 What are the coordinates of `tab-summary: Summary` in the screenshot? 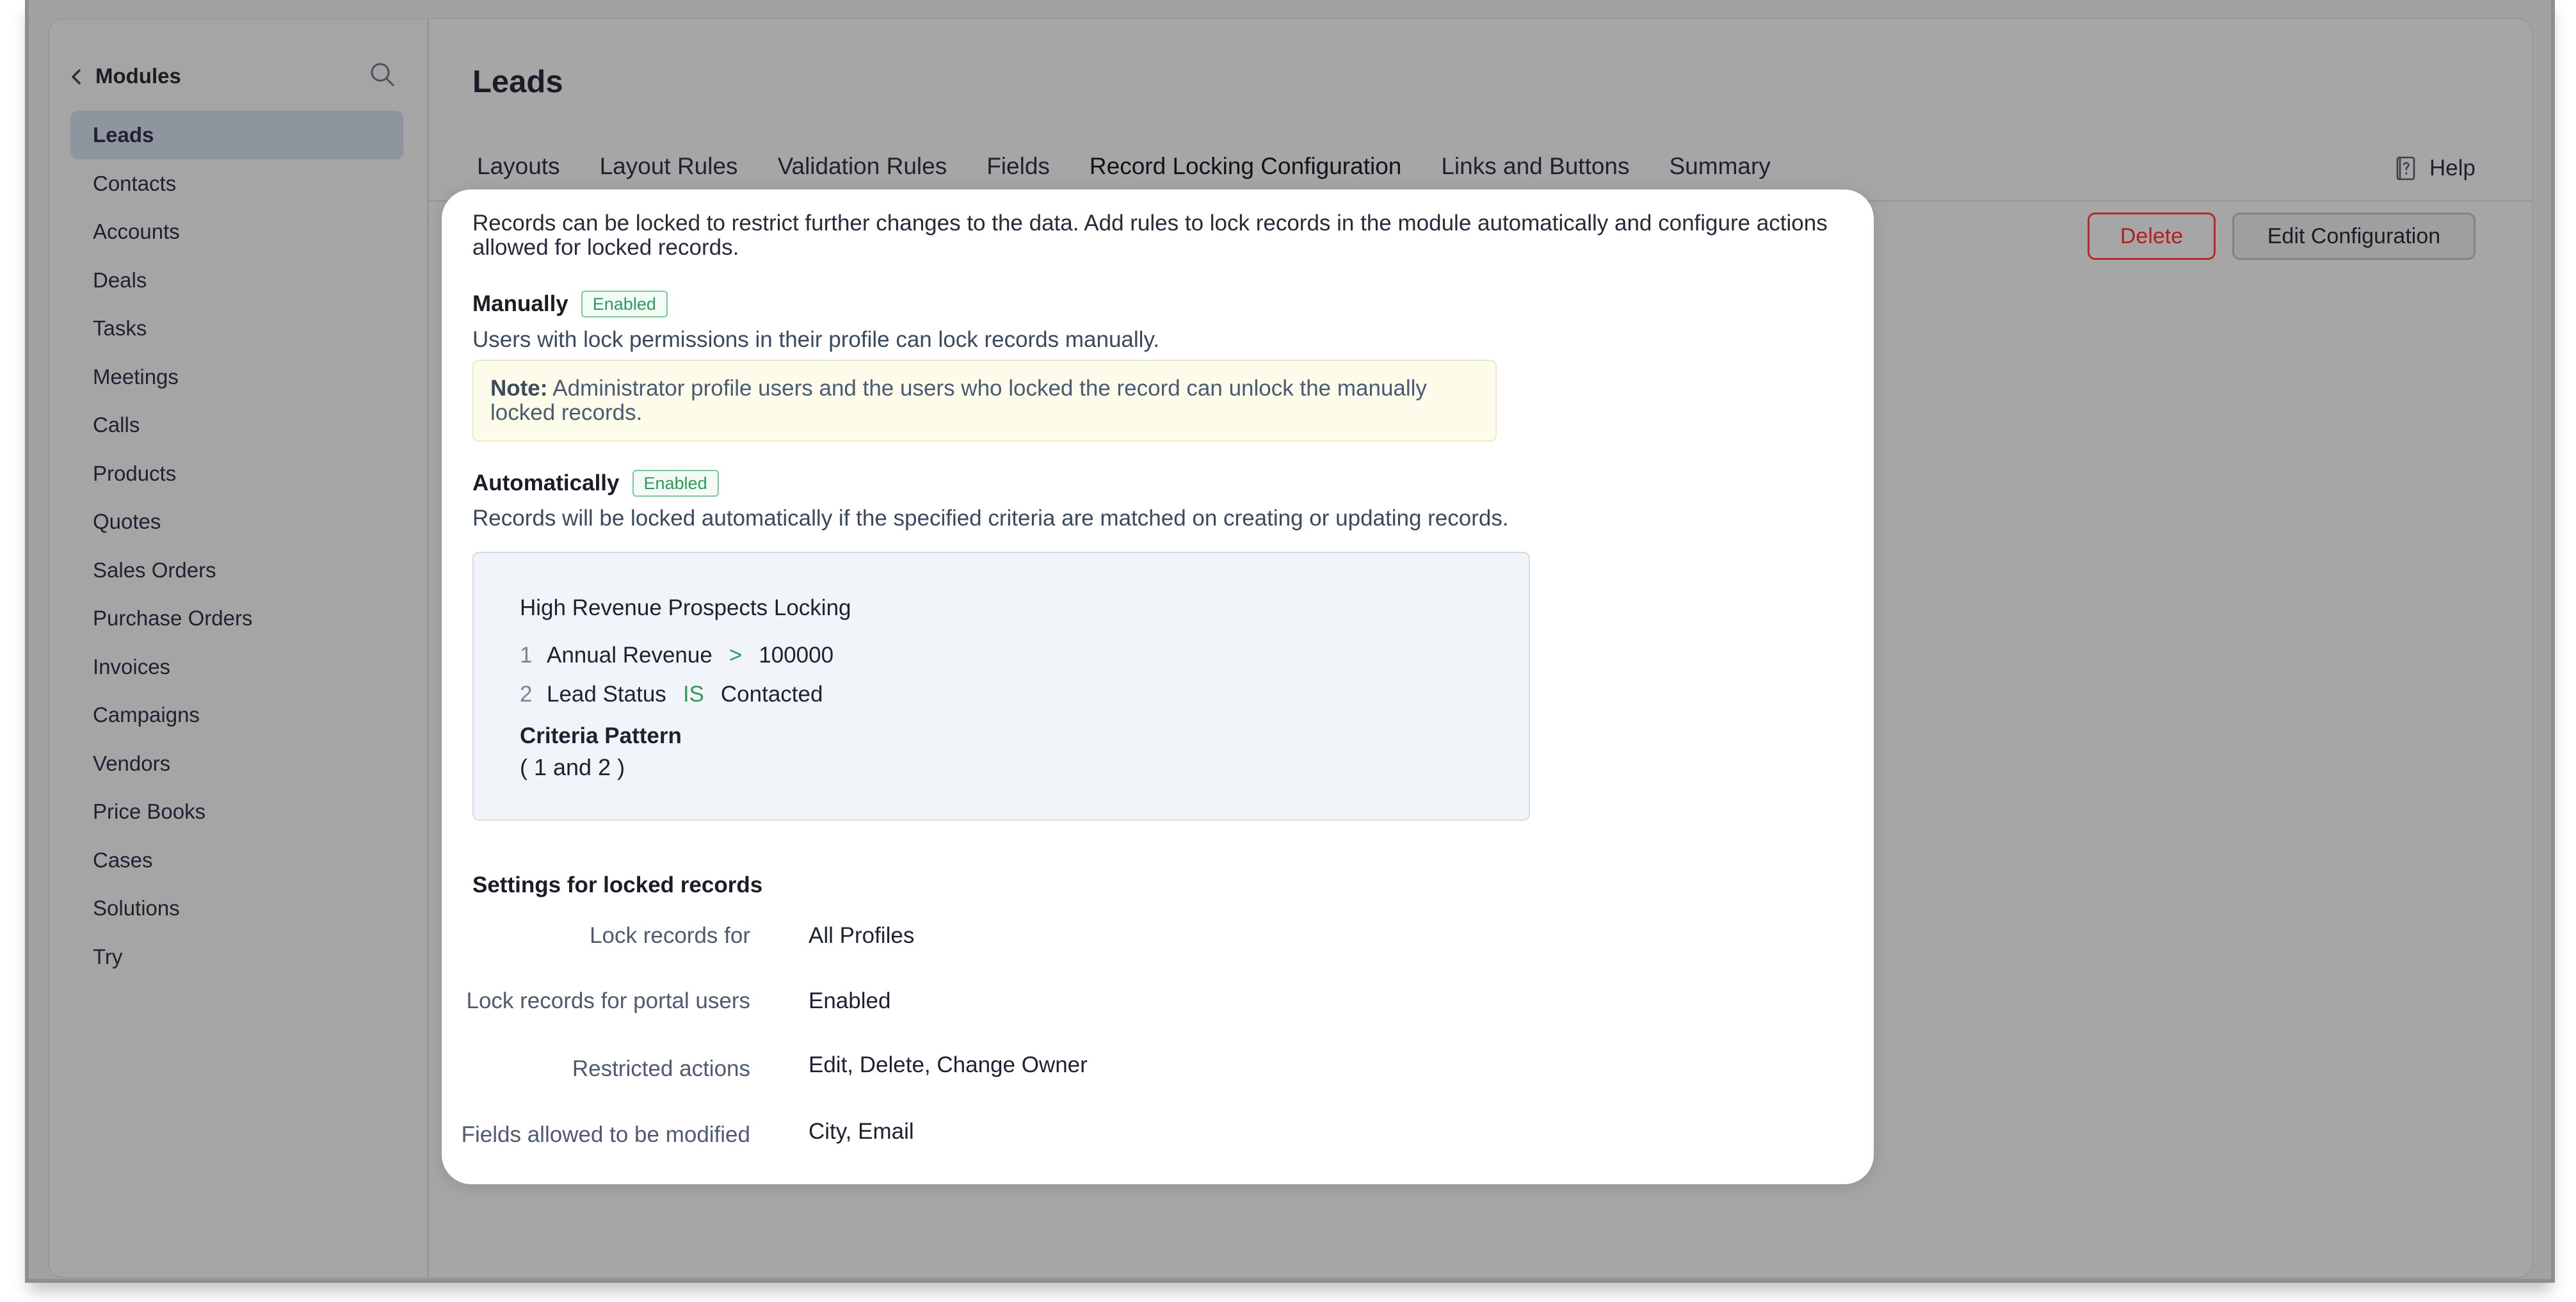 It's located at (1720, 166).